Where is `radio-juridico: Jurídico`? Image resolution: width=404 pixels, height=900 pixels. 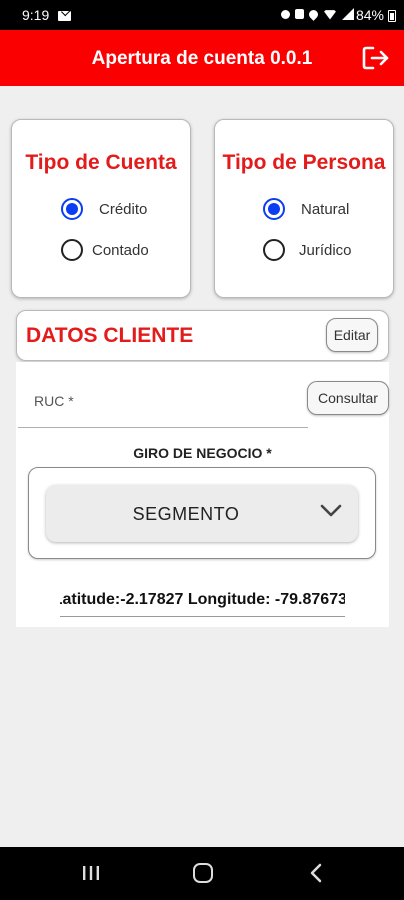 radio-juridico: Jurídico is located at coordinates (307, 250).